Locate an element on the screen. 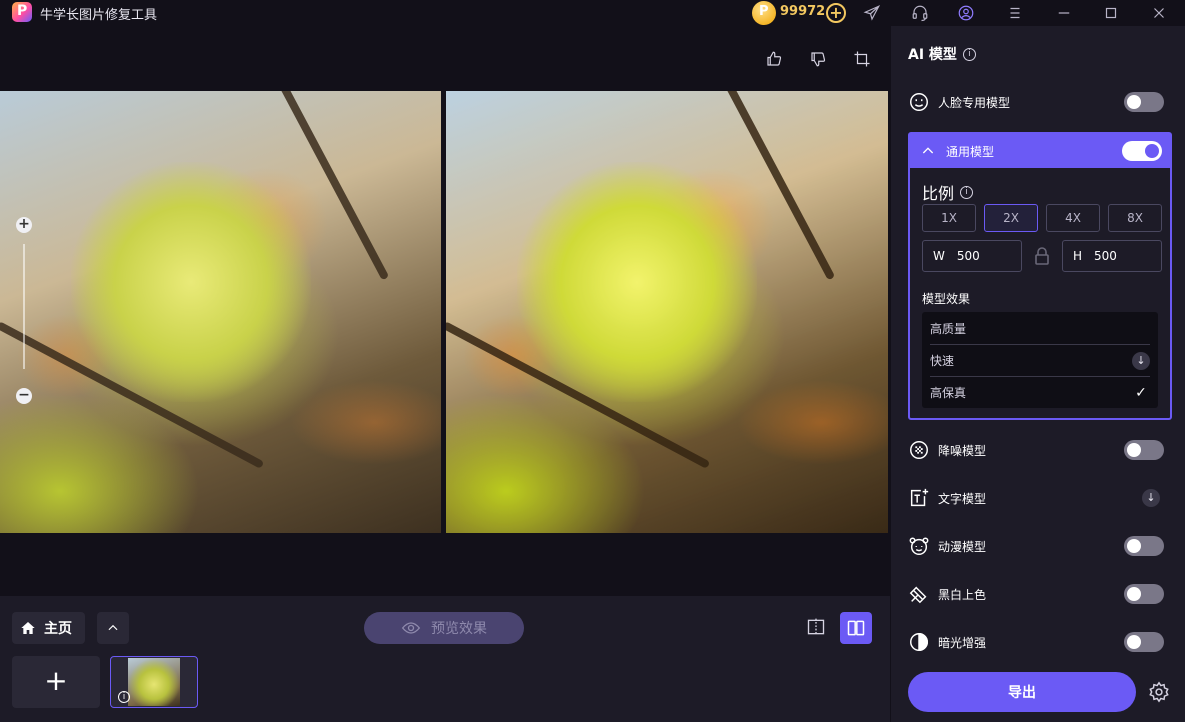 Image resolution: width=1185 pixels, height=722 pixels. minimize-icon is located at coordinates (1064, 13).